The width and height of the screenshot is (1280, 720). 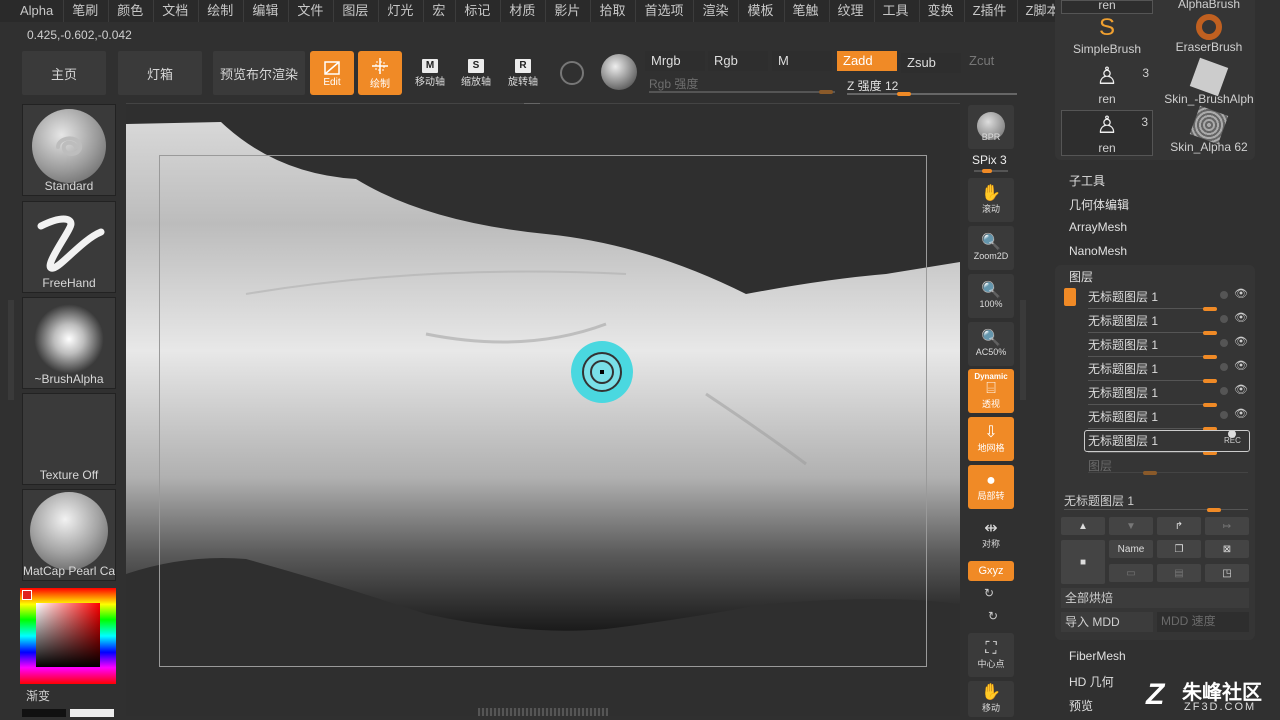 I want to click on move-button: M 移动轴, so click(x=430, y=73).